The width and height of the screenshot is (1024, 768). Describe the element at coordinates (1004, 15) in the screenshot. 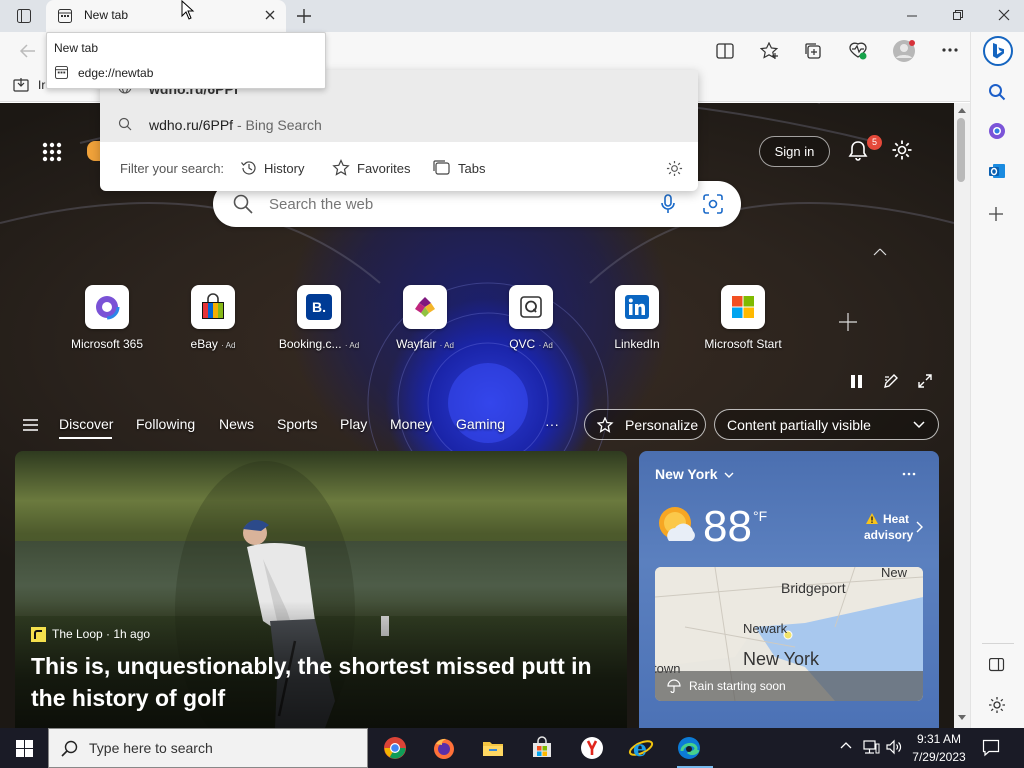

I see `close-window-icon` at that location.